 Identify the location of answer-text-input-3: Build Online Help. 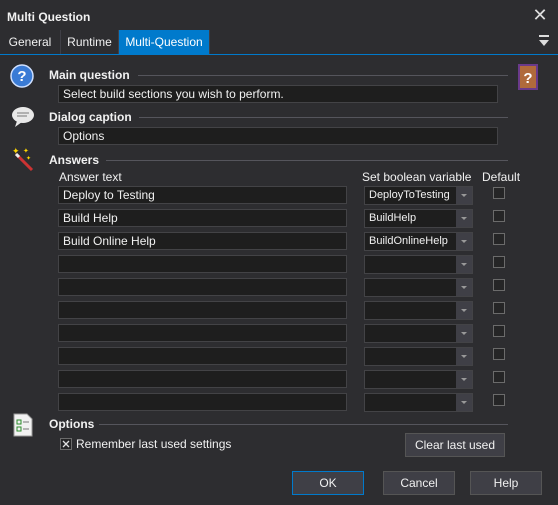
(202, 241).